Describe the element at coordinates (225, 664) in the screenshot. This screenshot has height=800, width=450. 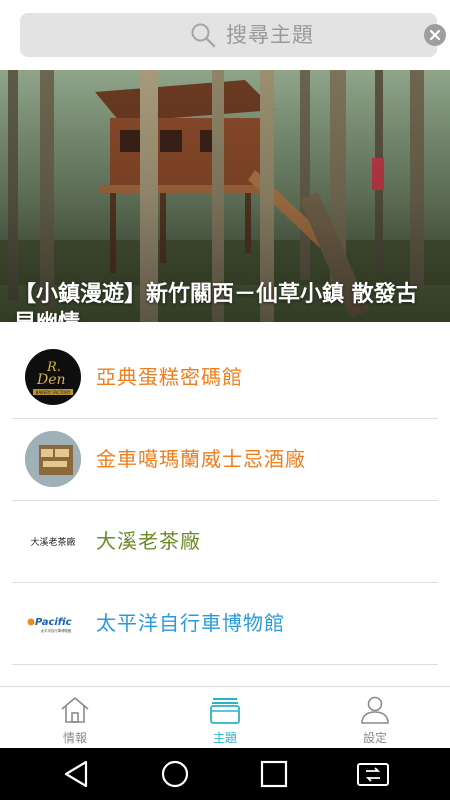
I see `divider` at that location.